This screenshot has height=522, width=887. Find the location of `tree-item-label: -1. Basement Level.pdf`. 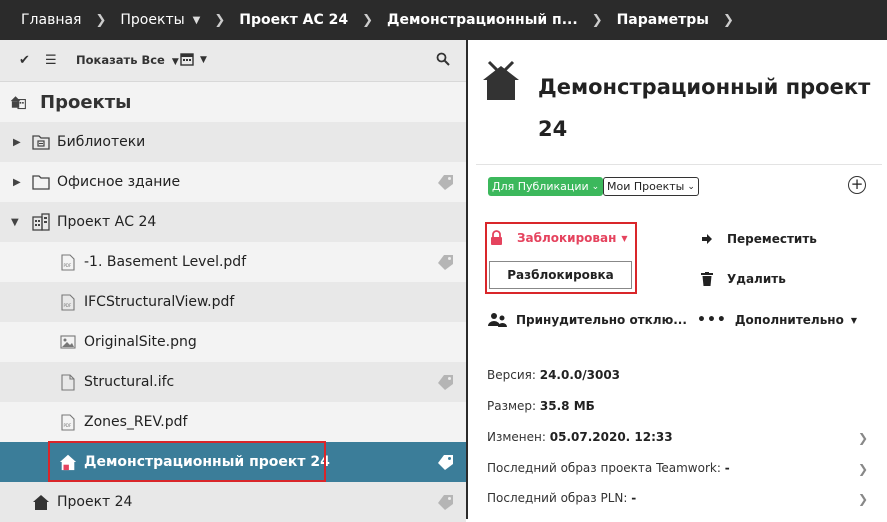

tree-item-label: -1. Basement Level.pdf is located at coordinates (165, 262).